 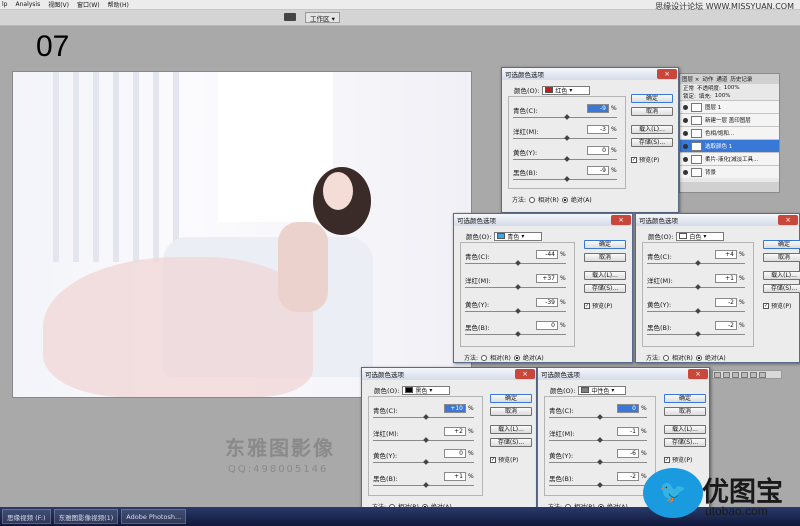 I want to click on menu-item-analysis: Analysis, so click(x=27, y=4).